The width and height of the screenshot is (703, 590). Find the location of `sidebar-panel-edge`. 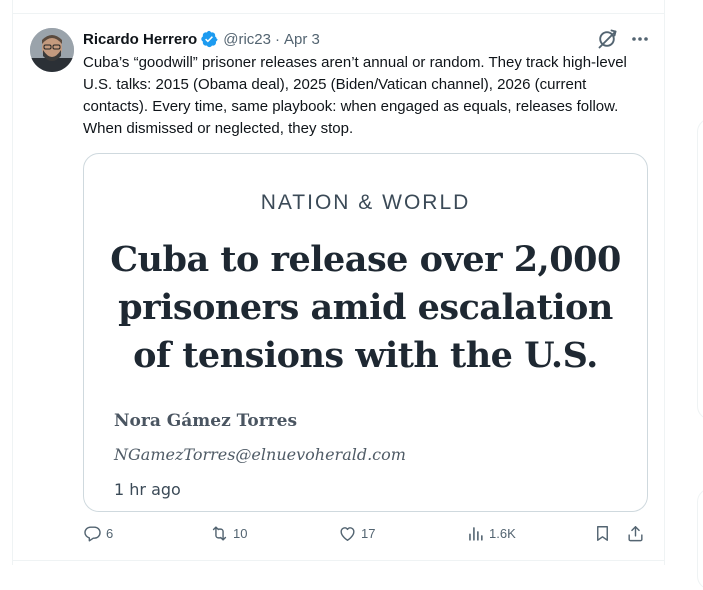

sidebar-panel-edge is located at coordinates (700, 269).